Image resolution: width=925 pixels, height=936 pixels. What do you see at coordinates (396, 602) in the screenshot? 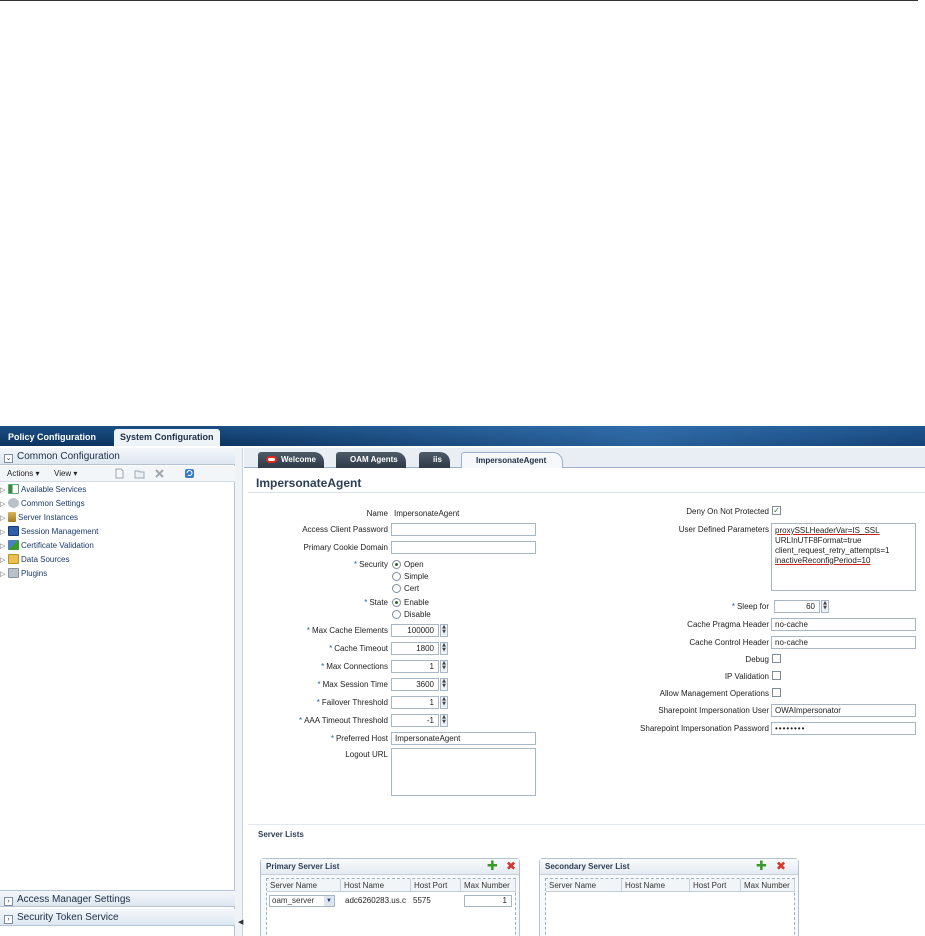
I see `state-enable-radio` at bounding box center [396, 602].